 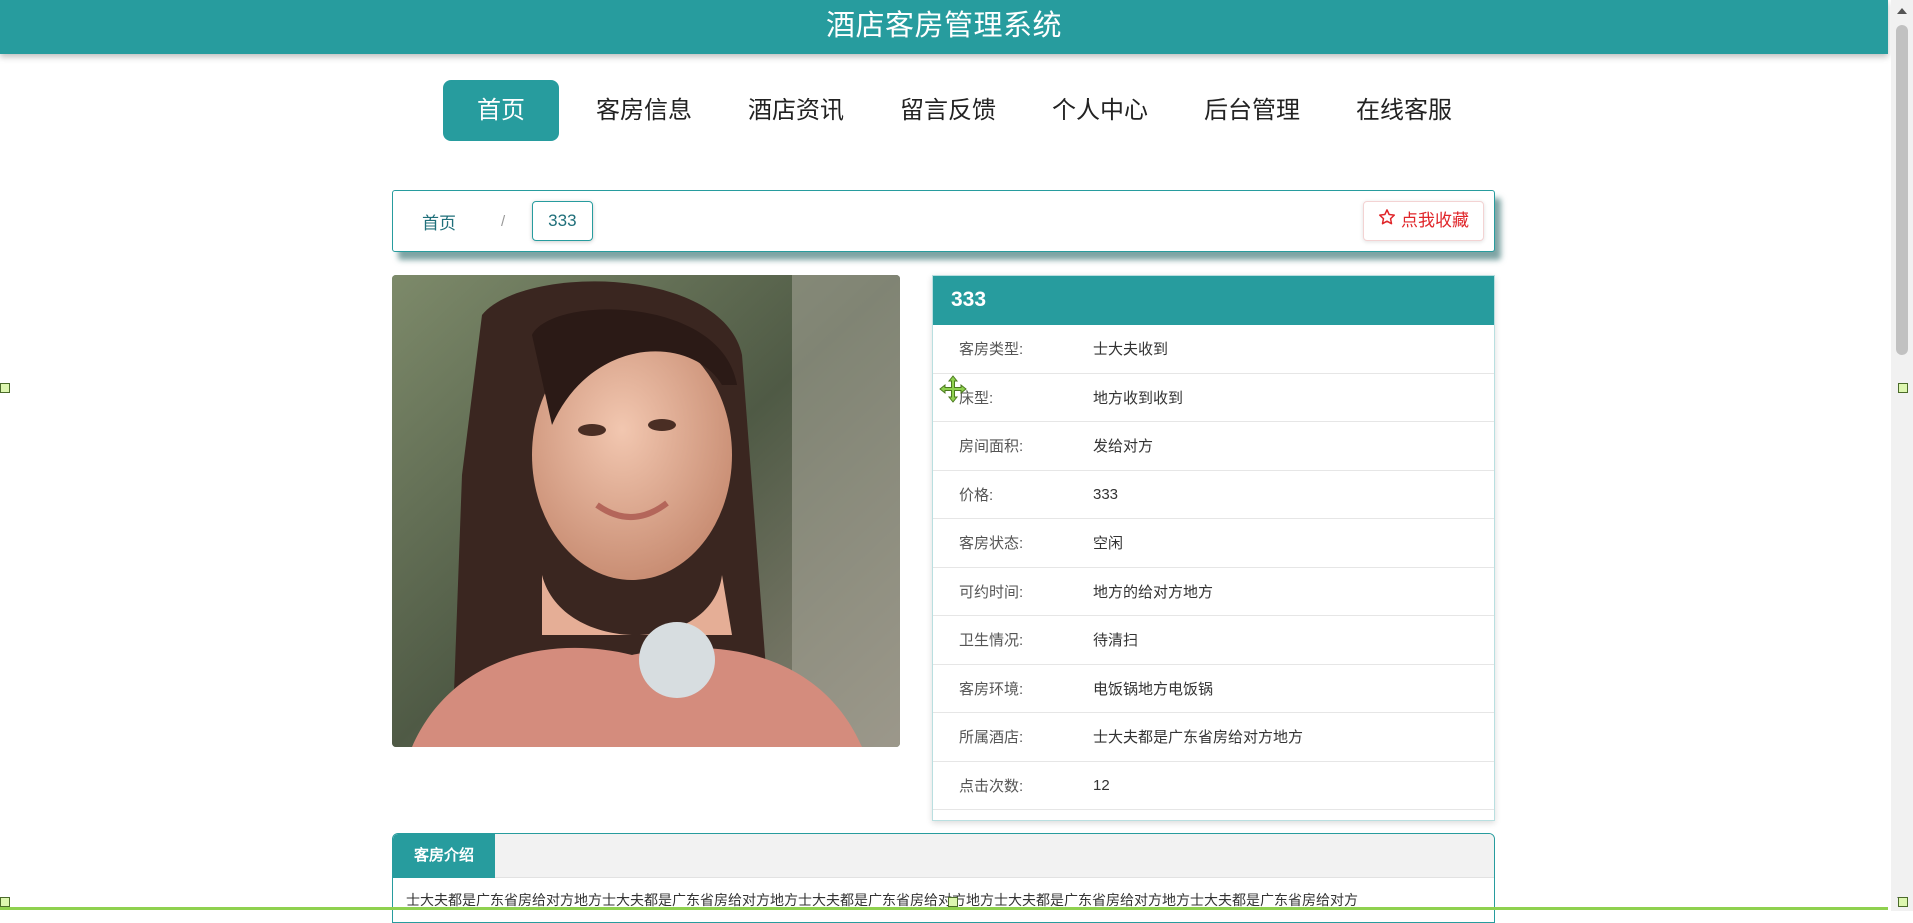 I want to click on detail-label: 房间面积:, so click(x=991, y=447).